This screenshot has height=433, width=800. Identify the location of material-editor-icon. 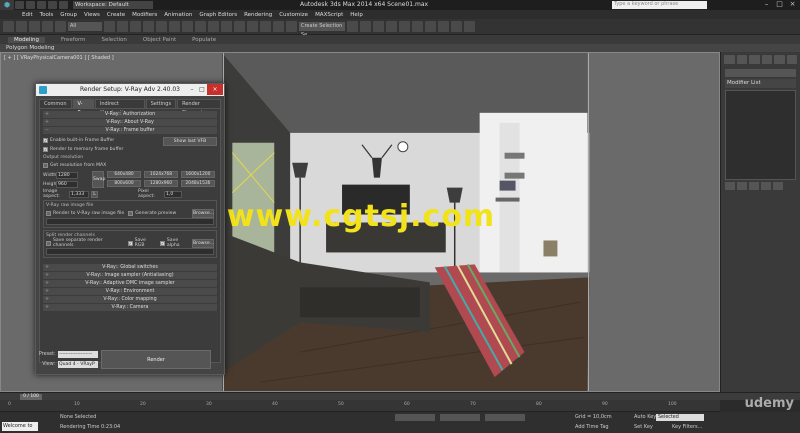
(430, 26).